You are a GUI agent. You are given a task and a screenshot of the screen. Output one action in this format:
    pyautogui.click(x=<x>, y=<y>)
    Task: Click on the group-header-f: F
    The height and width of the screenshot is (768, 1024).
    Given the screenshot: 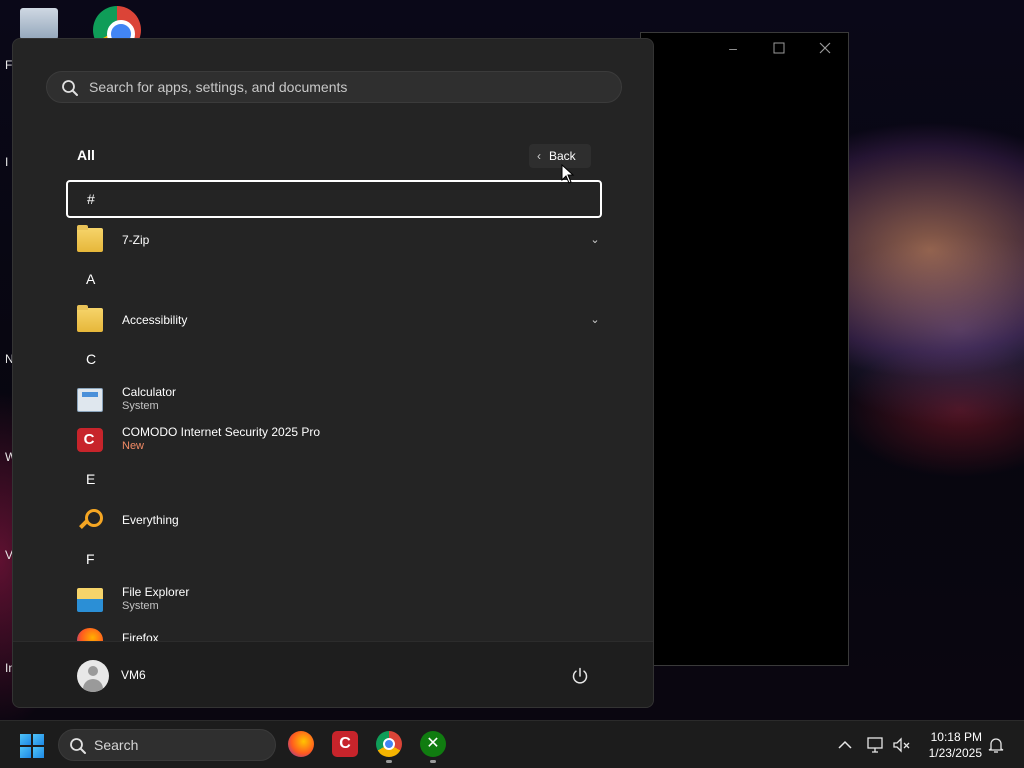 What is the action you would take?
    pyautogui.click(x=334, y=559)
    